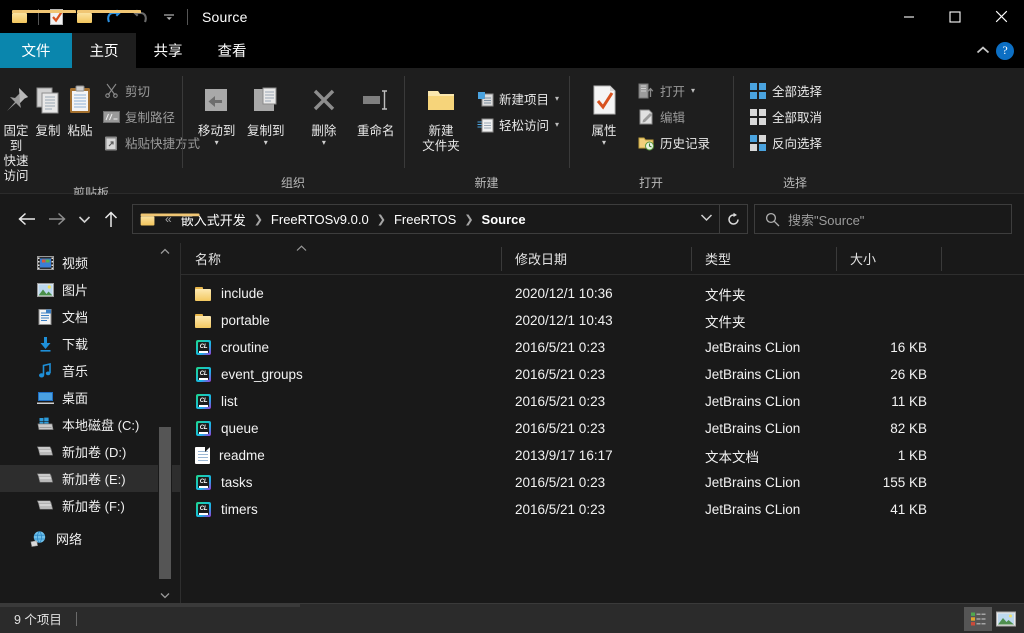 Image resolution: width=1024 pixels, height=633 pixels. I want to click on breadcrumb-item-2: FreeRTOS, so click(425, 219).